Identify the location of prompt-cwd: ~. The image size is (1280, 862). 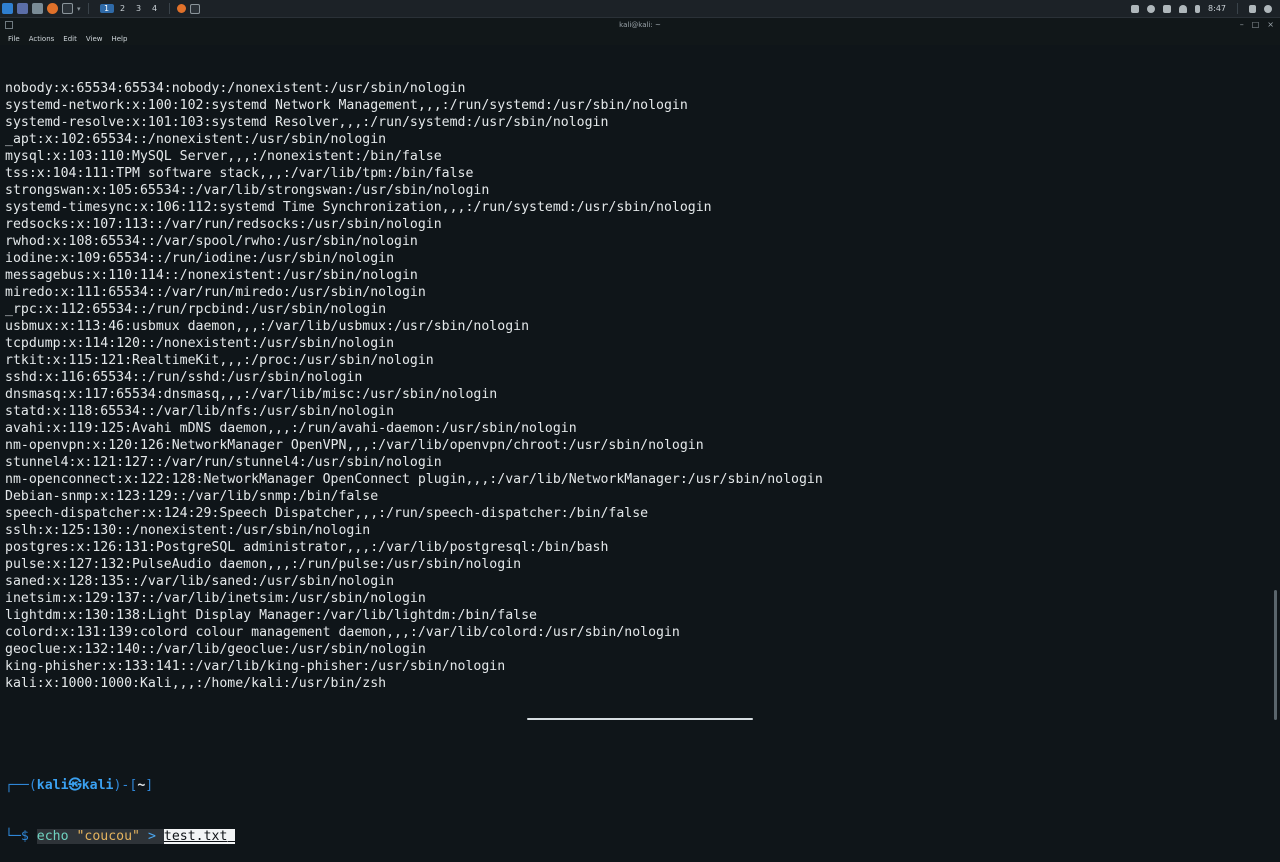
(141, 785).